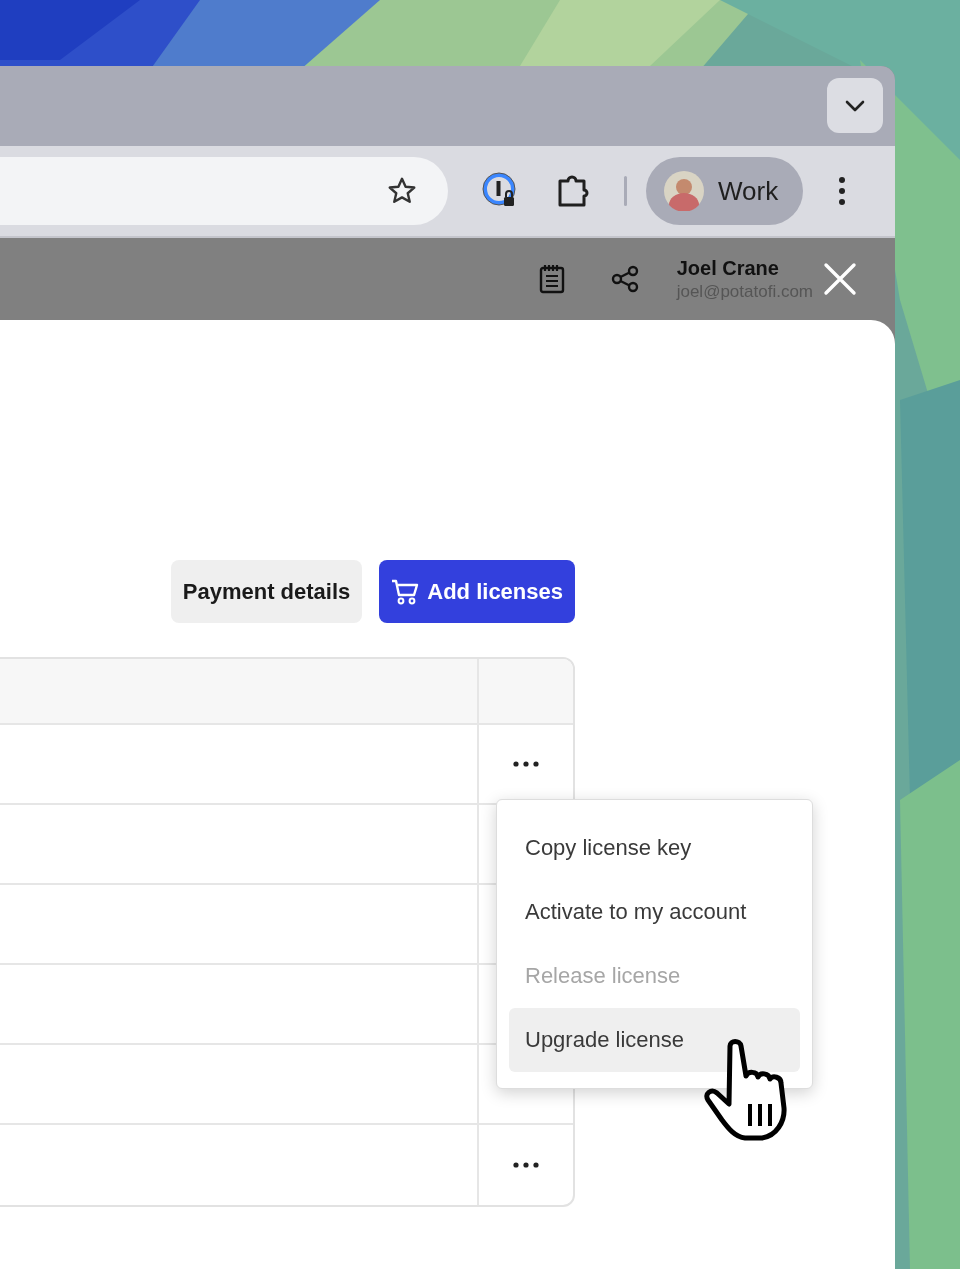 The height and width of the screenshot is (1269, 960). I want to click on chevron-down-icon, so click(855, 105).